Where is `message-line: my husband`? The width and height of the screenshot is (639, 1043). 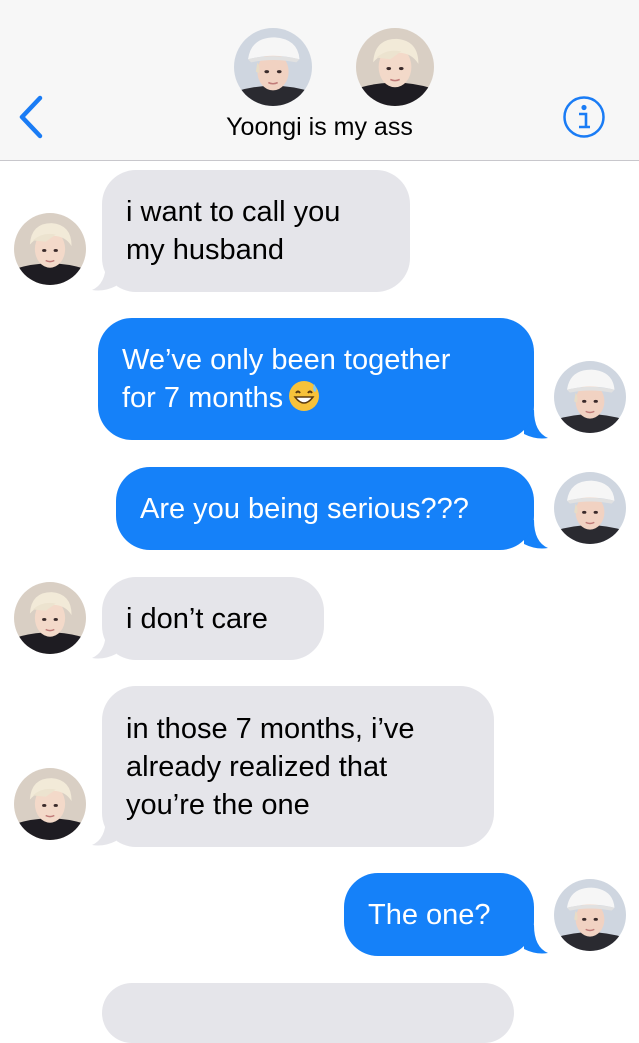
message-line: my husband is located at coordinates (205, 250).